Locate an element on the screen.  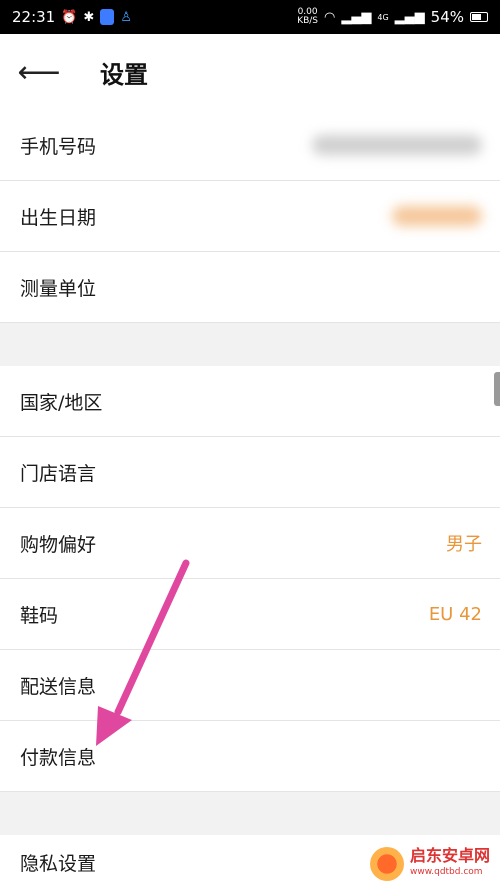
settings-row-shopping-preference: 购物偏好 男子 is located at coordinates (250, 543).